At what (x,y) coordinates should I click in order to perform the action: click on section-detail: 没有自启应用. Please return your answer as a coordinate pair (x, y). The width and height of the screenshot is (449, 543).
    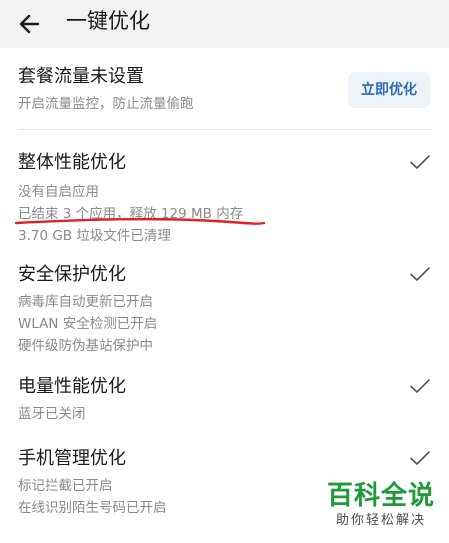
    Looking at the image, I should click on (58, 192).